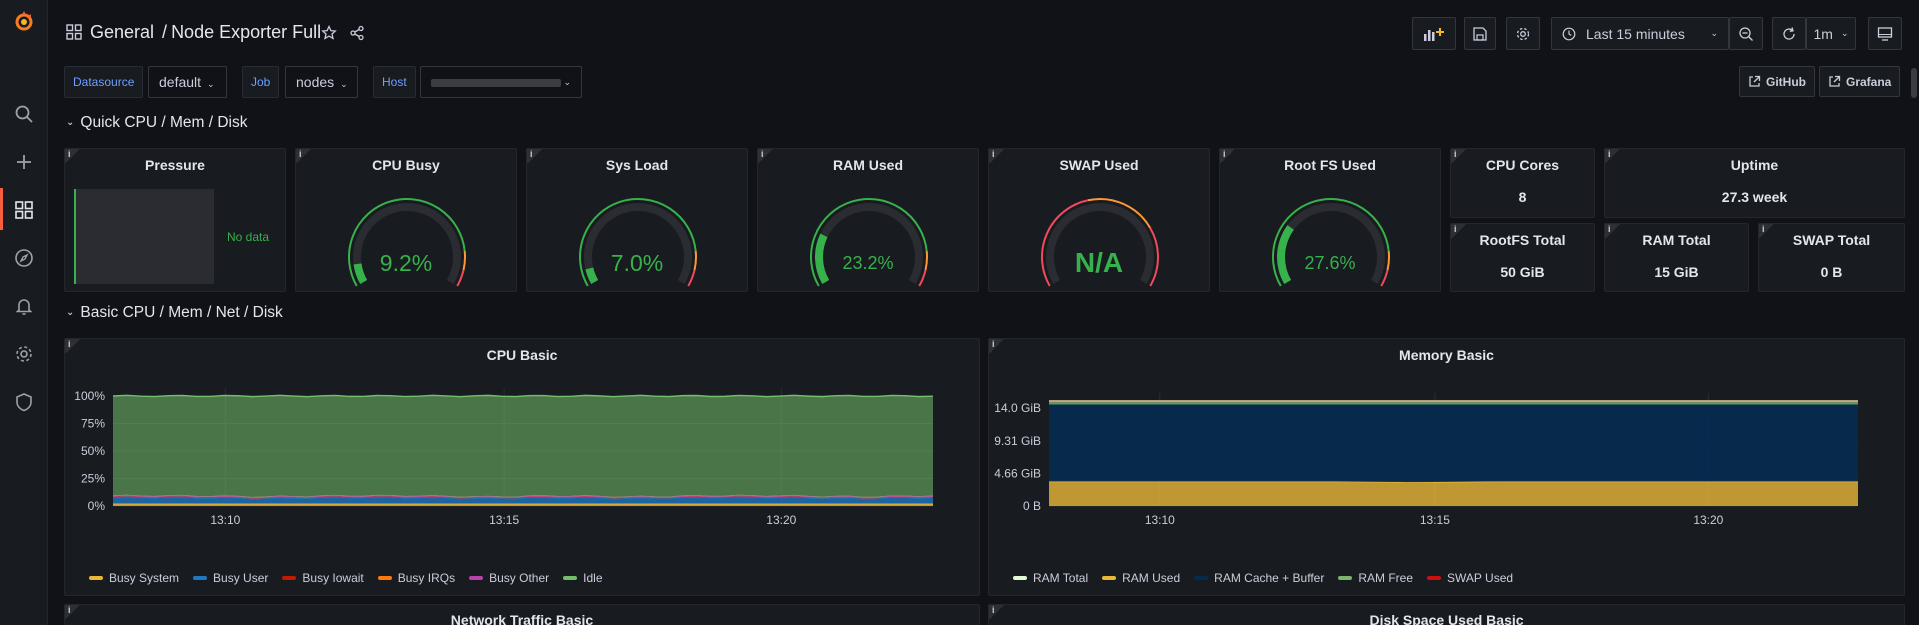  I want to click on swap-used-panel: i SWAP Used N/A, so click(1099, 220).